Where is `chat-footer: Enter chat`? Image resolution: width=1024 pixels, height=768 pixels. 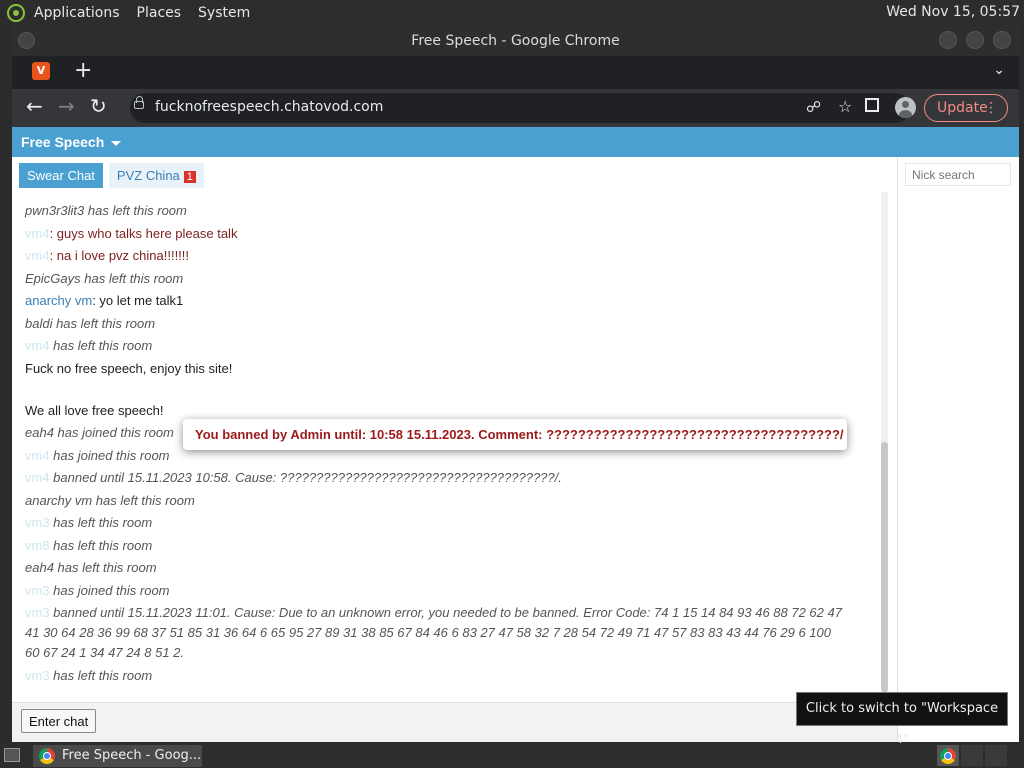 chat-footer: Enter chat is located at coordinates (454, 722).